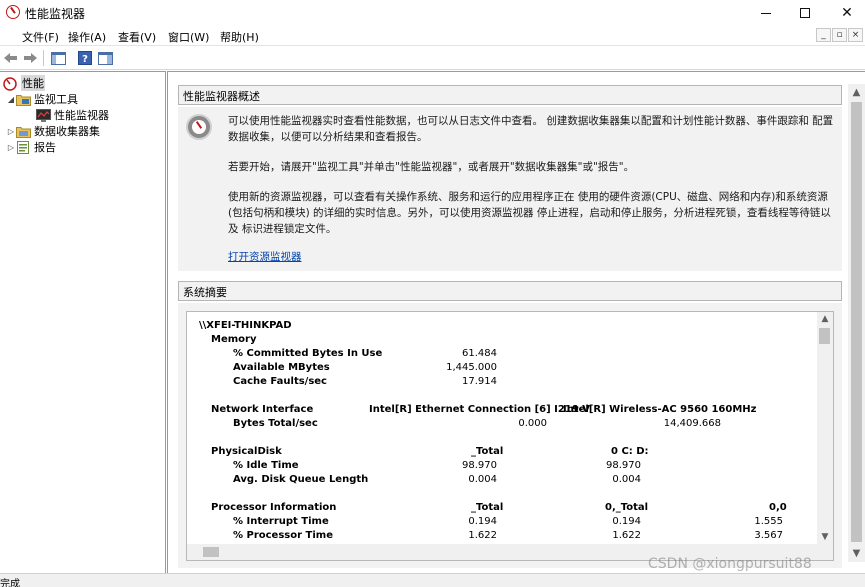  What do you see at coordinates (778, 507) in the screenshot?
I see `column-header: 0,0` at bounding box center [778, 507].